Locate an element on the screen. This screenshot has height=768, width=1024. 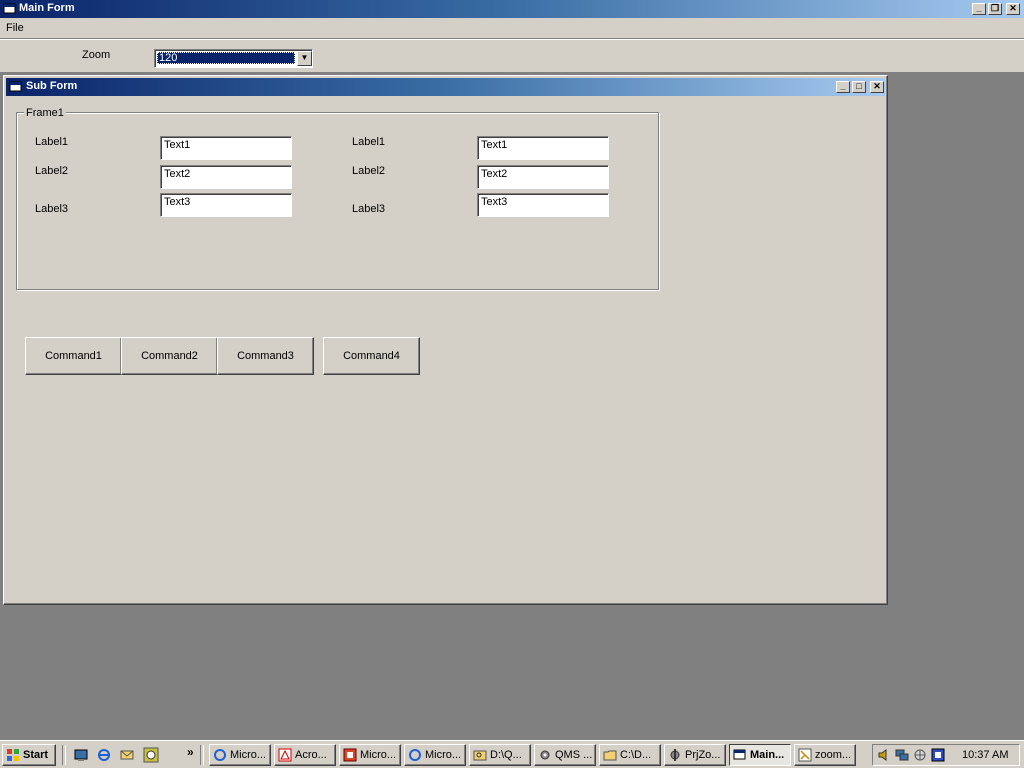
tray-app-icon is located at coordinates (938, 755).